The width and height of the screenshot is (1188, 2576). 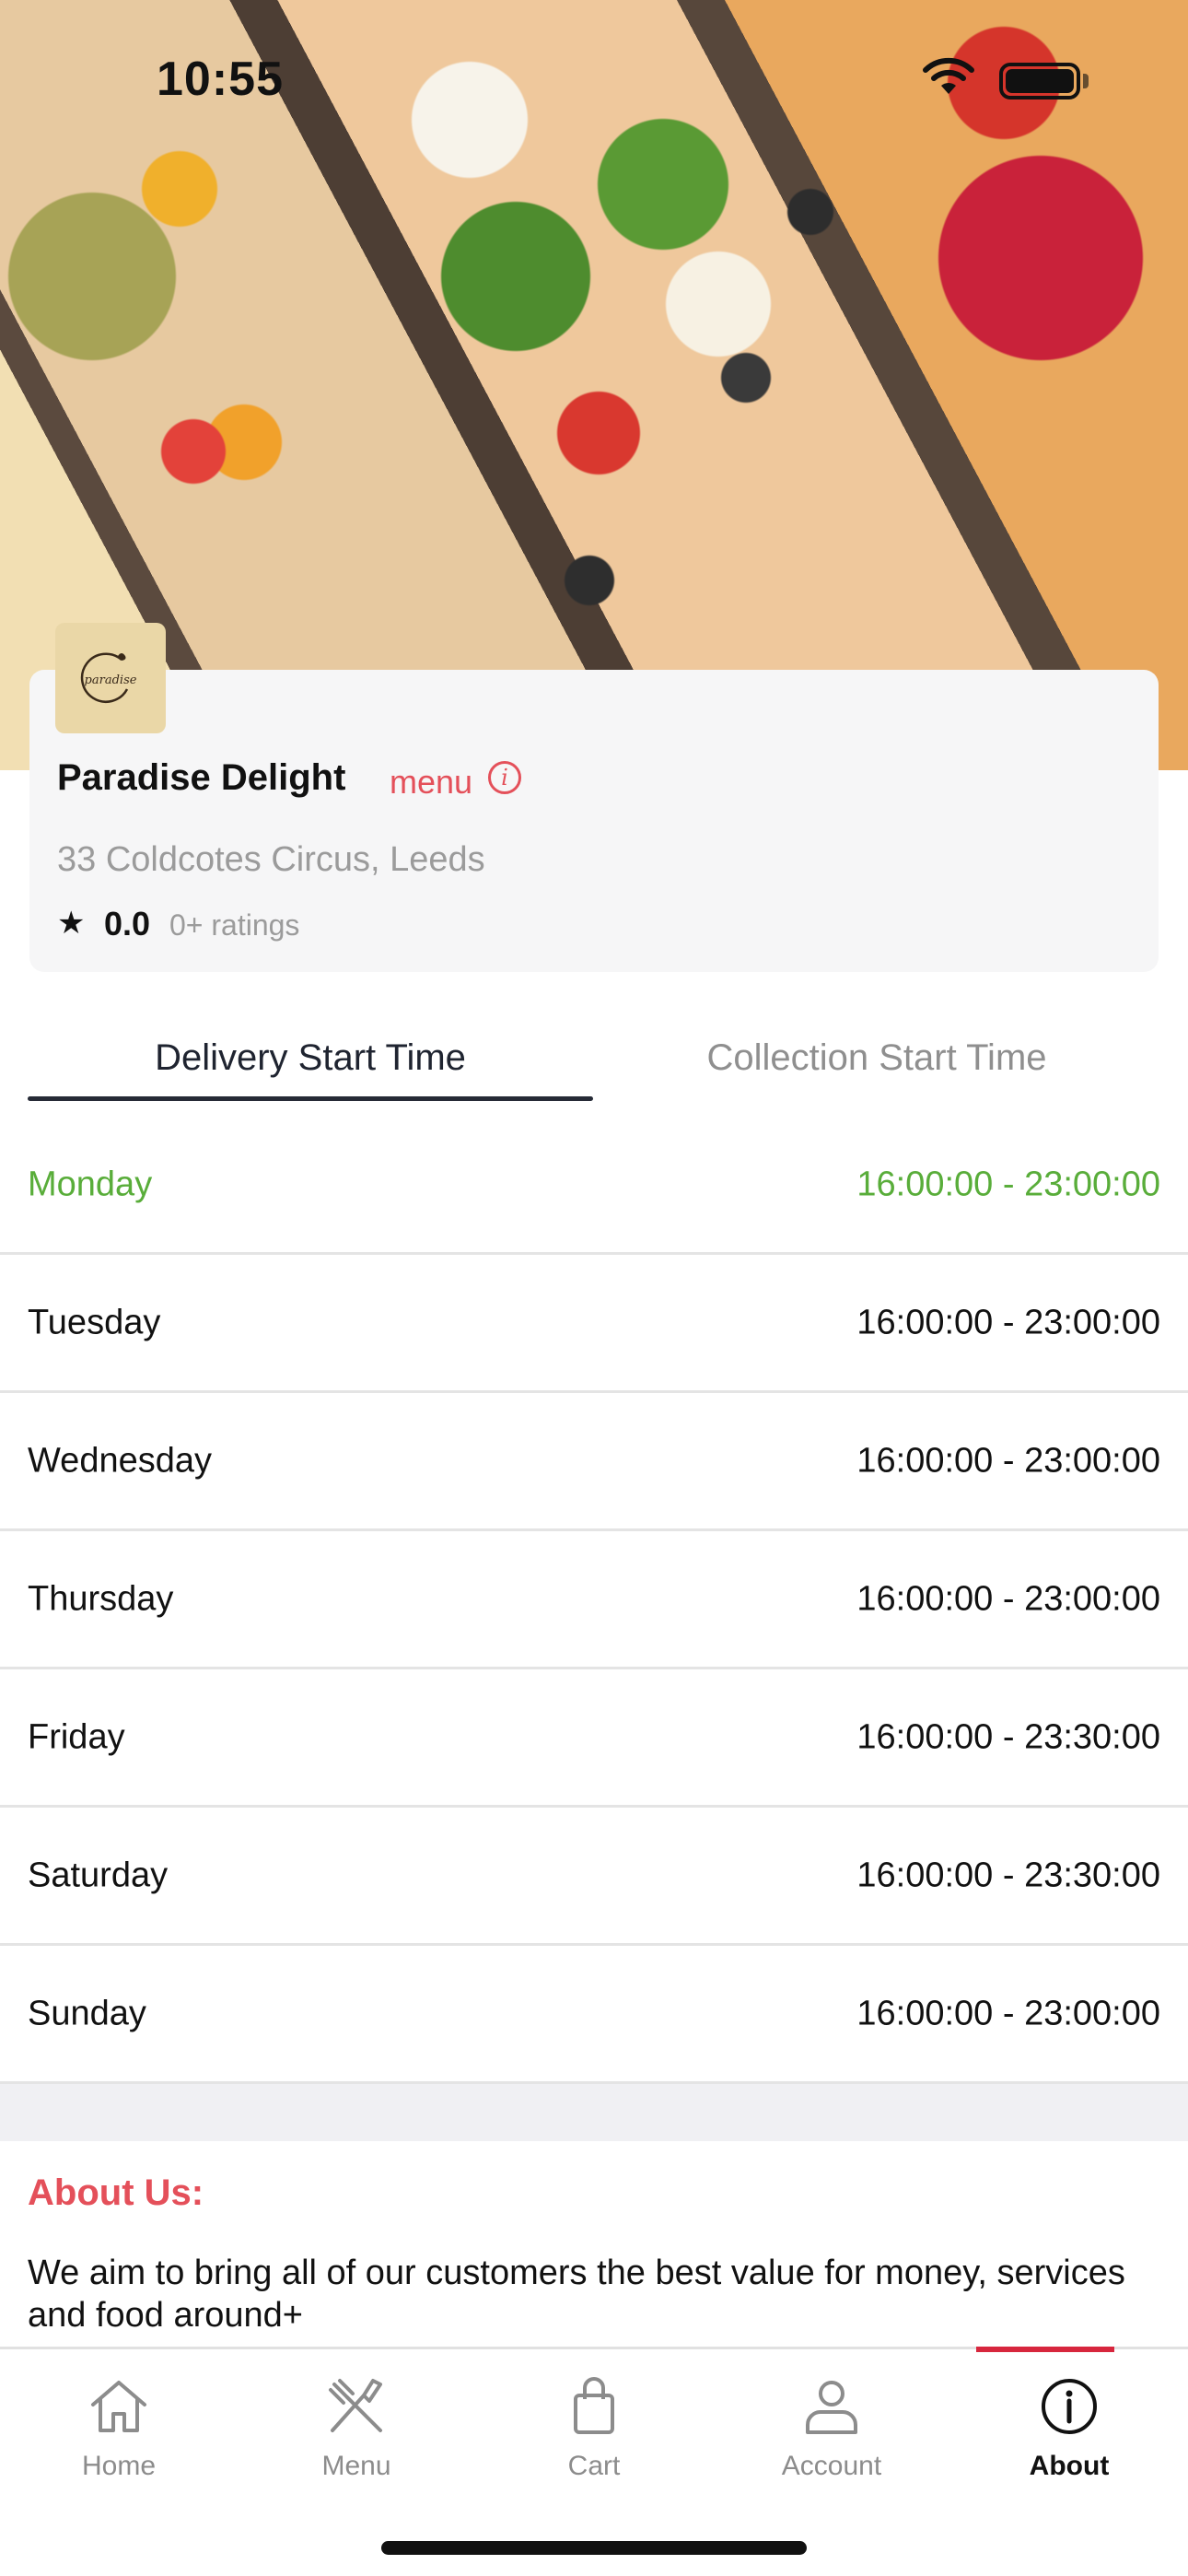 I want to click on day-name: Friday, so click(x=76, y=1736).